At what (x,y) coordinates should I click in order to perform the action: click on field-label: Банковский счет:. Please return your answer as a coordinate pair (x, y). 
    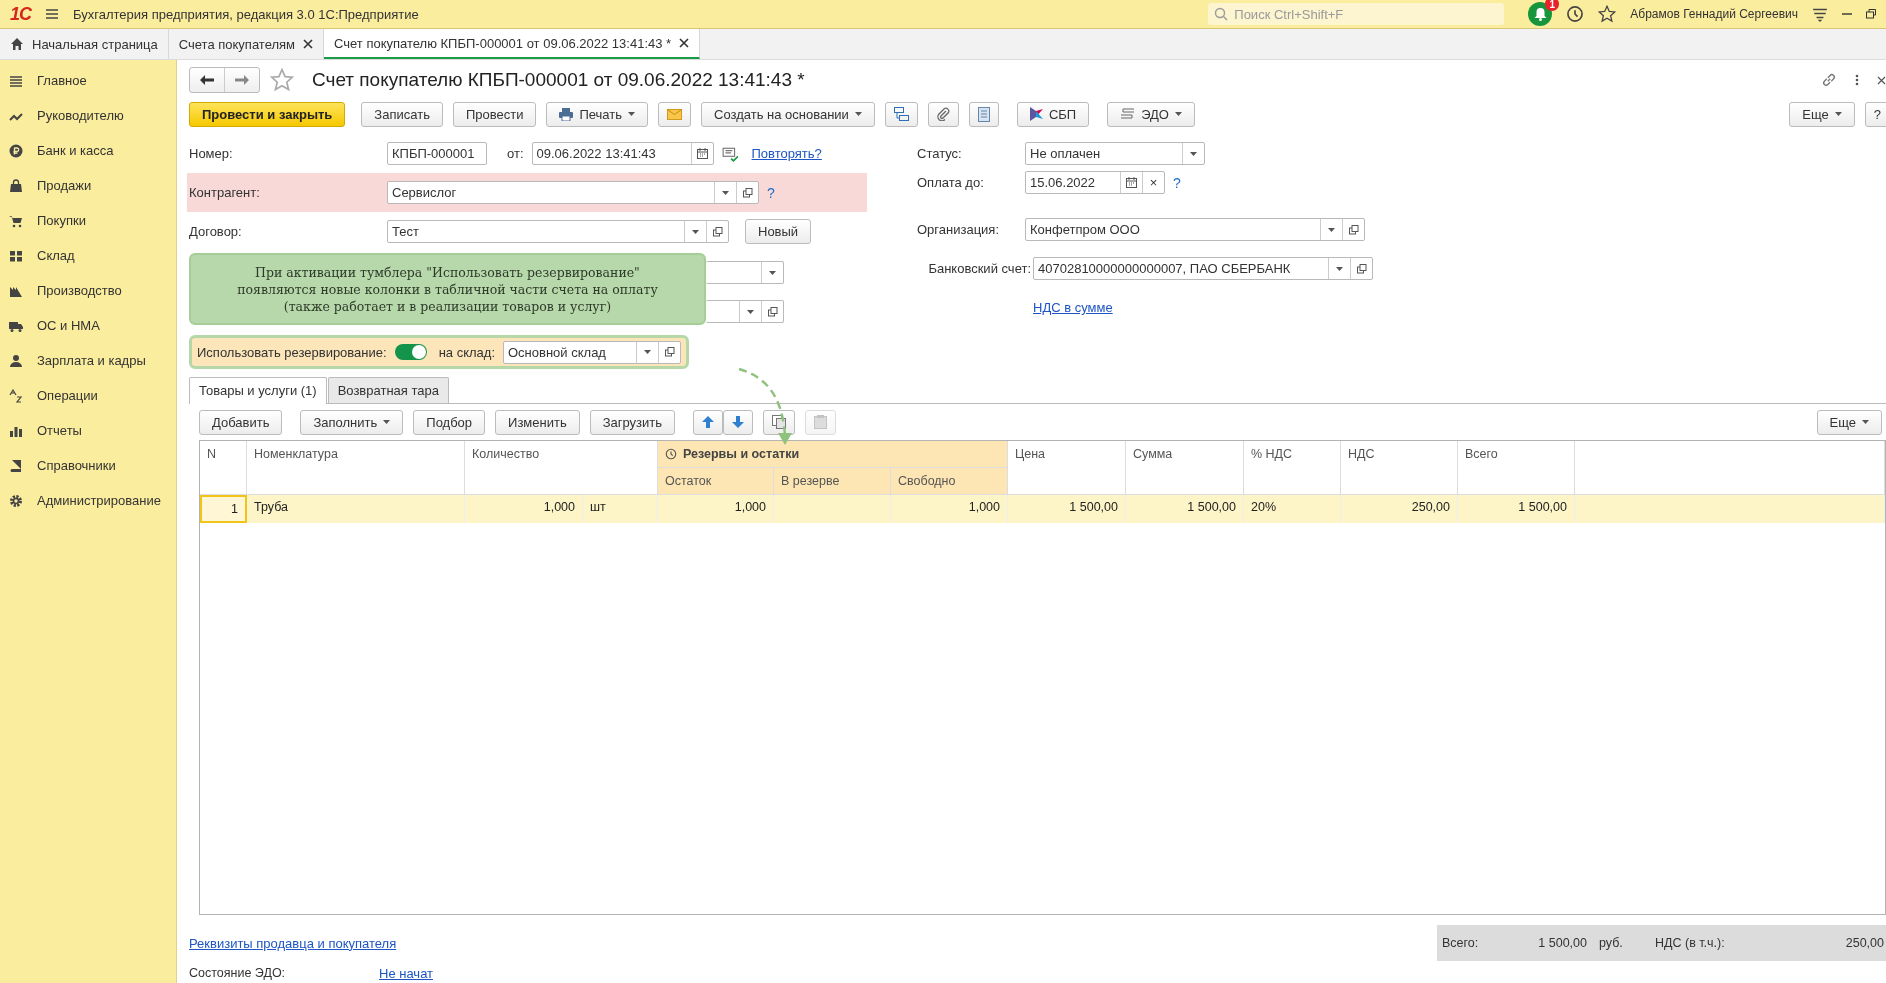
    Looking at the image, I should click on (979, 268).